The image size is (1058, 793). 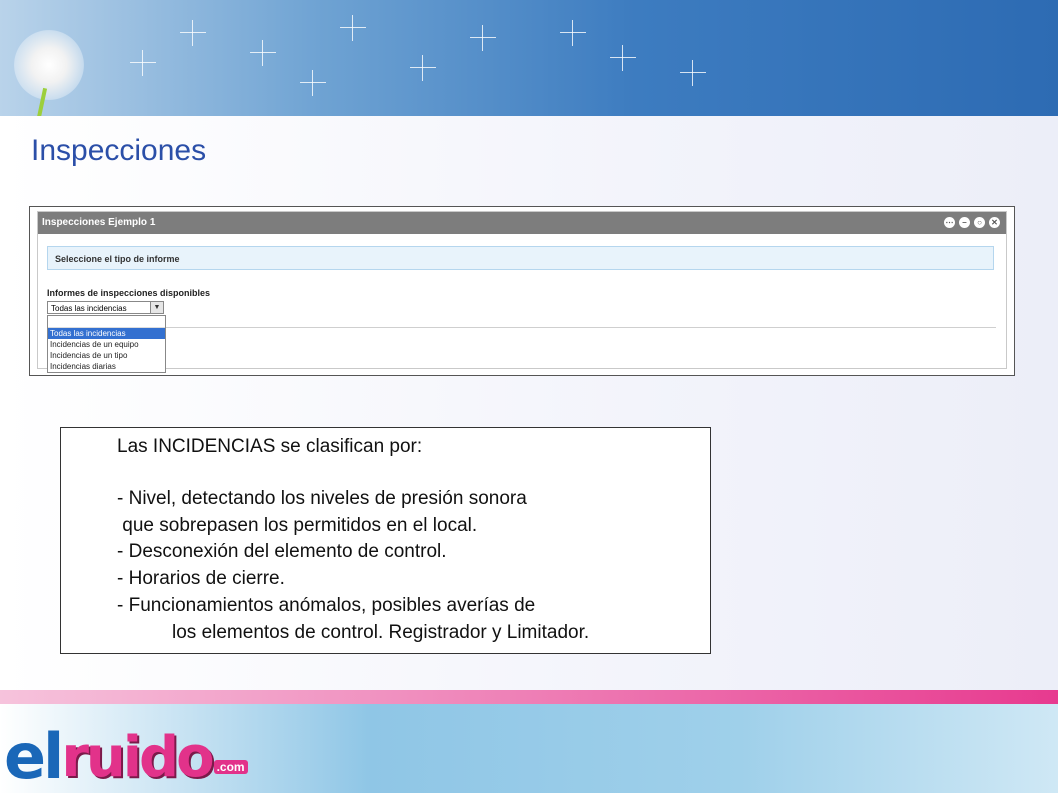 I want to click on divider, so click(x=581, y=327).